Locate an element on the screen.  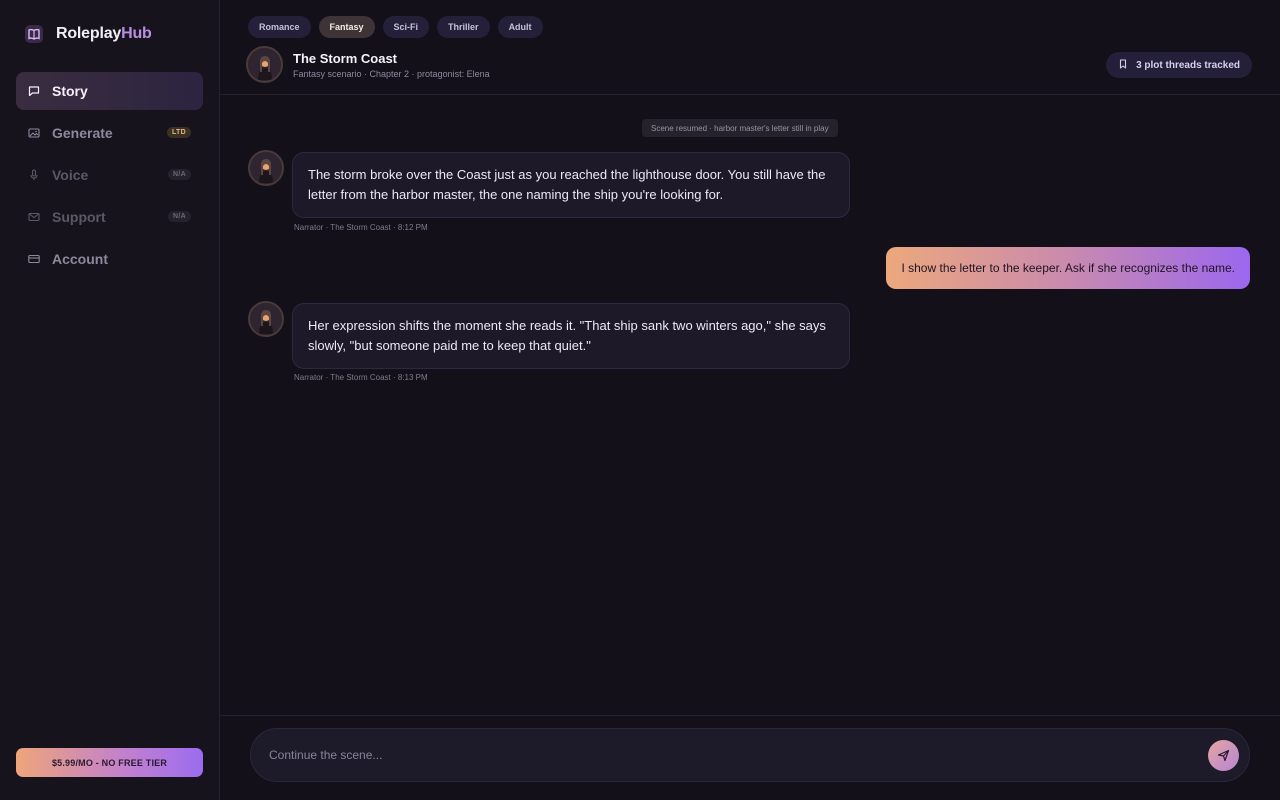
sidebar-item-generate: Generate LTD is located at coordinates (109, 133).